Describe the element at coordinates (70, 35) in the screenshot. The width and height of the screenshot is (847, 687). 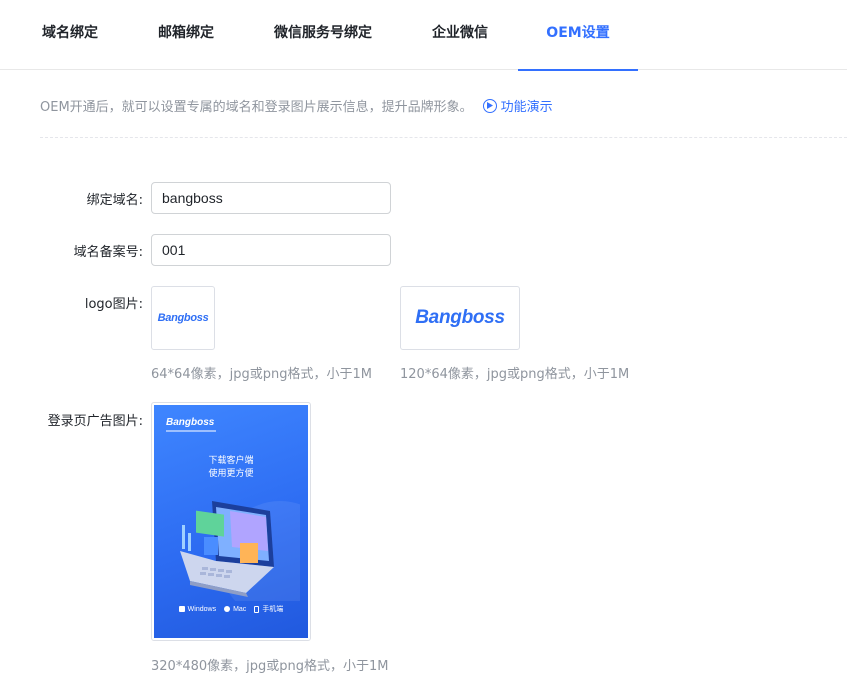
I see `tab-domain-binding: 域名绑定` at that location.